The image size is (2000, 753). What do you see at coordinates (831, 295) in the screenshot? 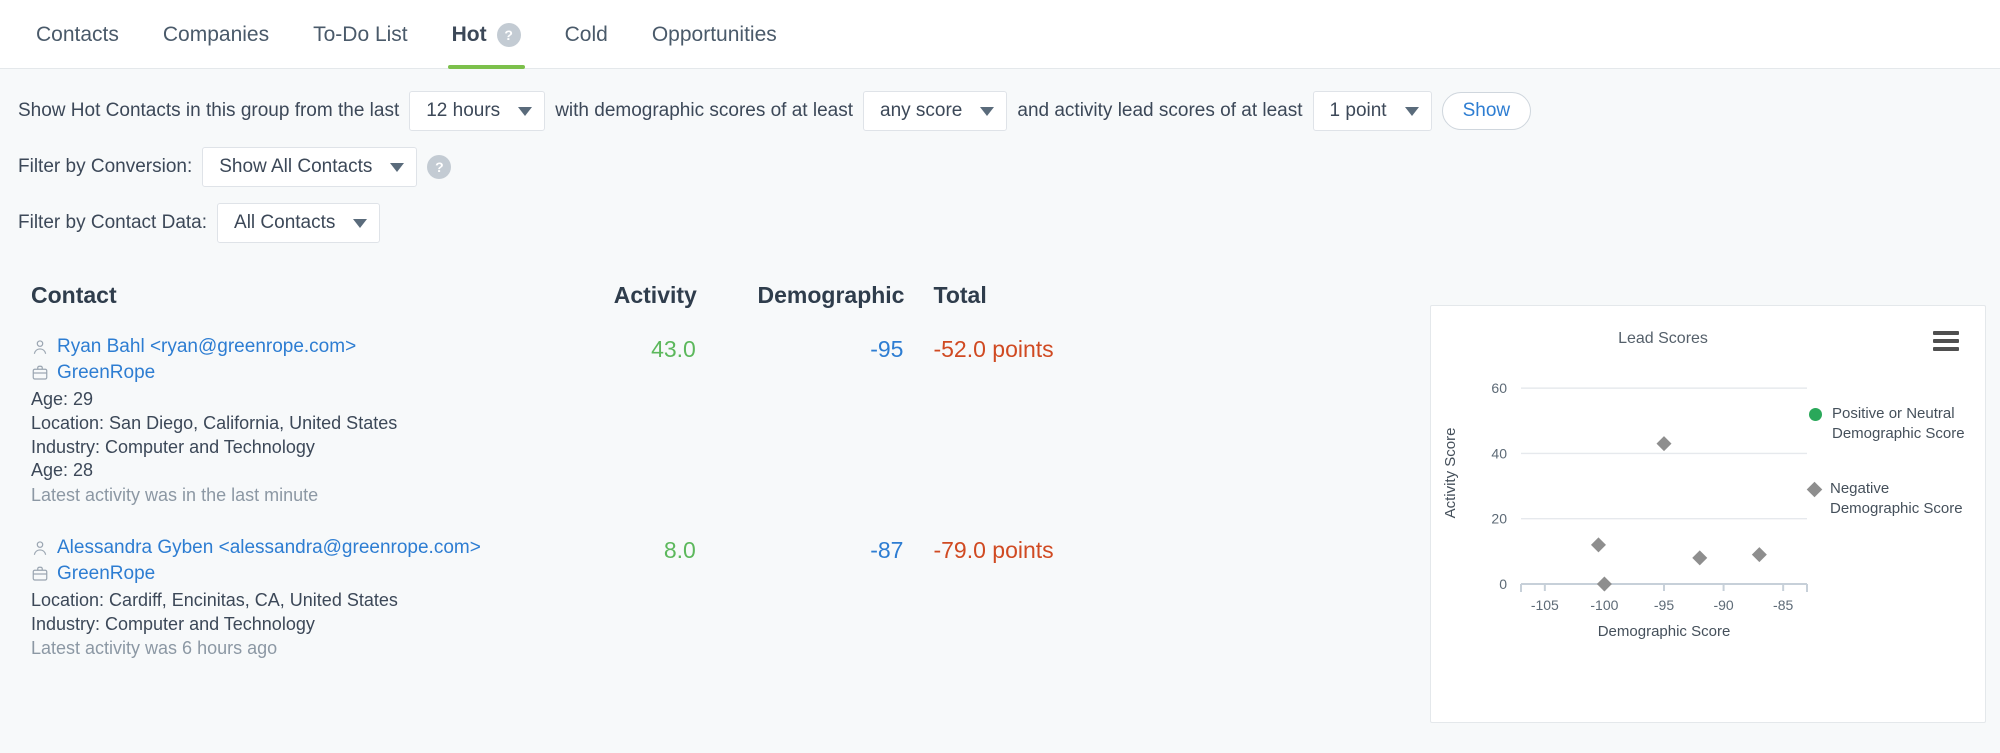
I see `column-header-demographic: Demographic` at bounding box center [831, 295].